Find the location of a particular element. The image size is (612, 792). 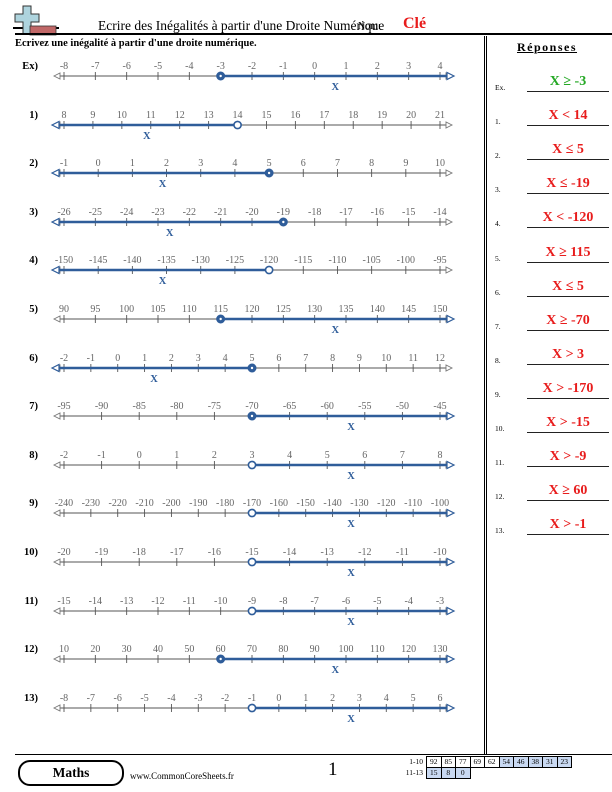

tick-label: 18 is located at coordinates (353, 115).